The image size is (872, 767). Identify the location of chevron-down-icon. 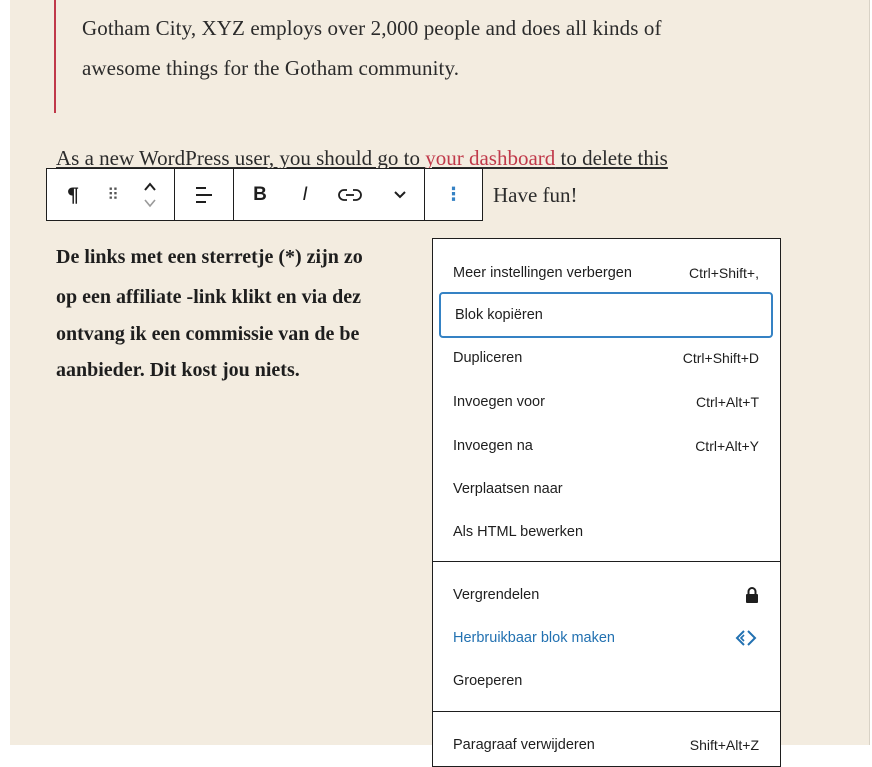
(400, 194).